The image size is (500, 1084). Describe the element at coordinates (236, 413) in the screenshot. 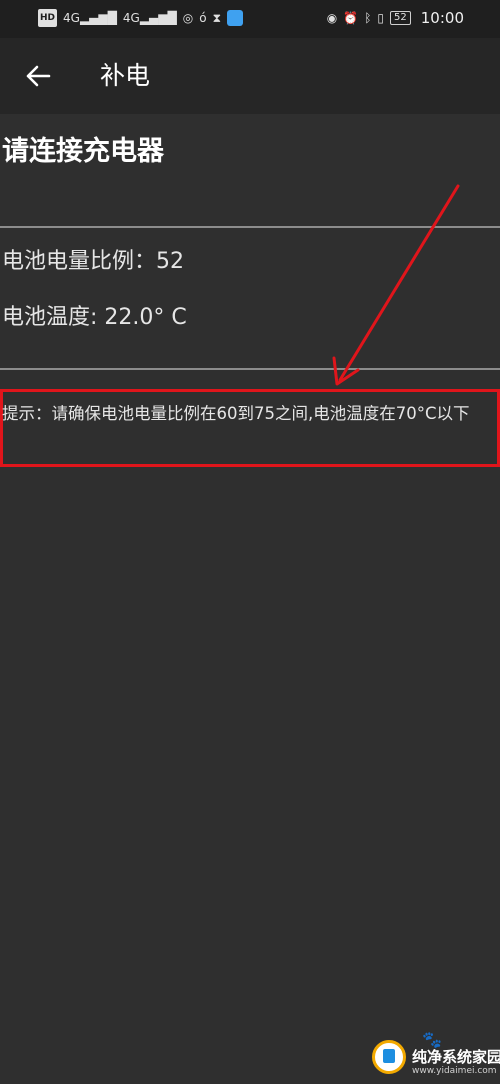

I see `tip-text: 提示：请确保电池电量比例在60到75之间,电池温度在70°C以下` at that location.